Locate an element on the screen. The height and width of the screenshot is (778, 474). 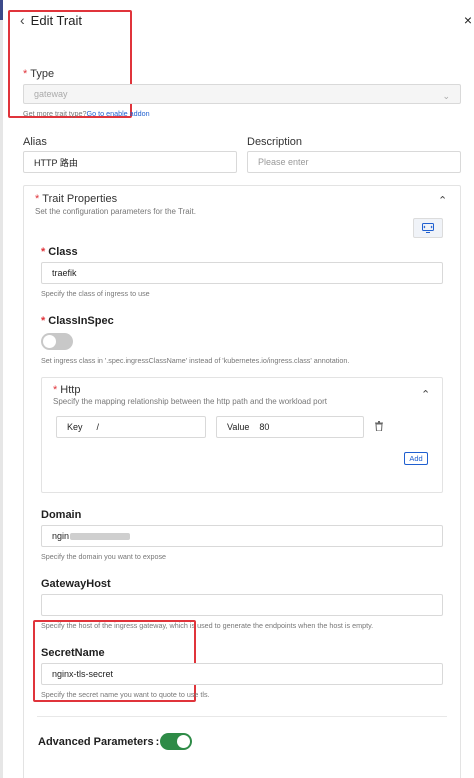
description-label: Description is located at coordinates (275, 142).